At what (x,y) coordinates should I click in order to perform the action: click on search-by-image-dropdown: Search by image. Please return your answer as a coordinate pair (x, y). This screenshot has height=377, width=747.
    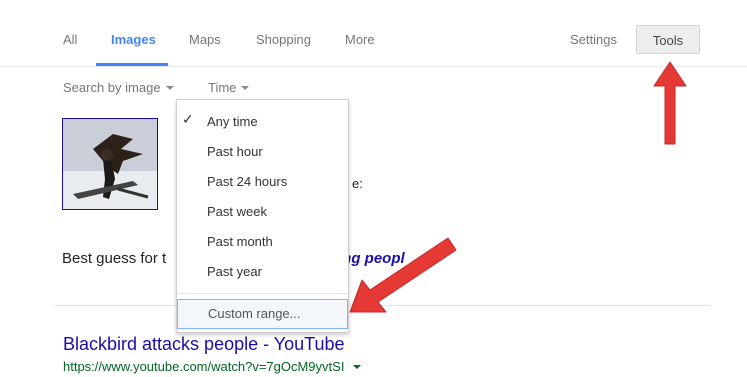
    Looking at the image, I should click on (118, 87).